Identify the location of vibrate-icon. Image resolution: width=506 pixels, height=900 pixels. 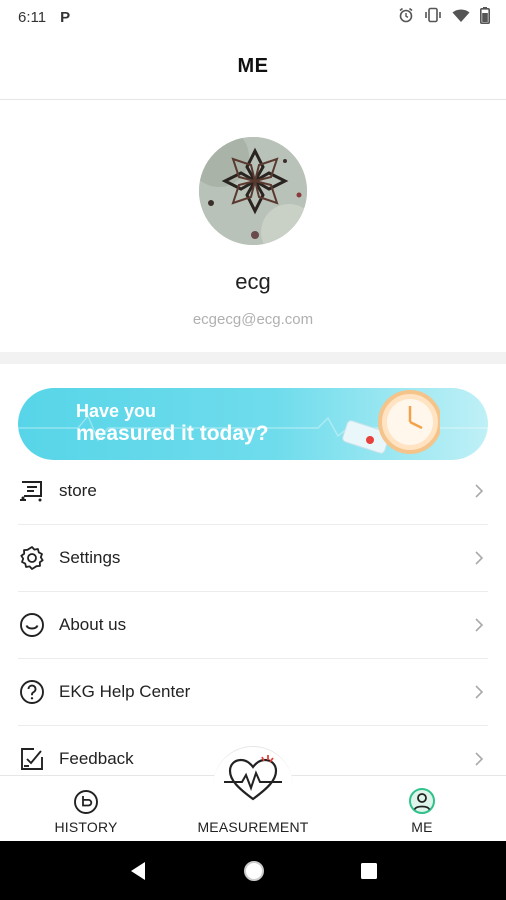
(433, 17).